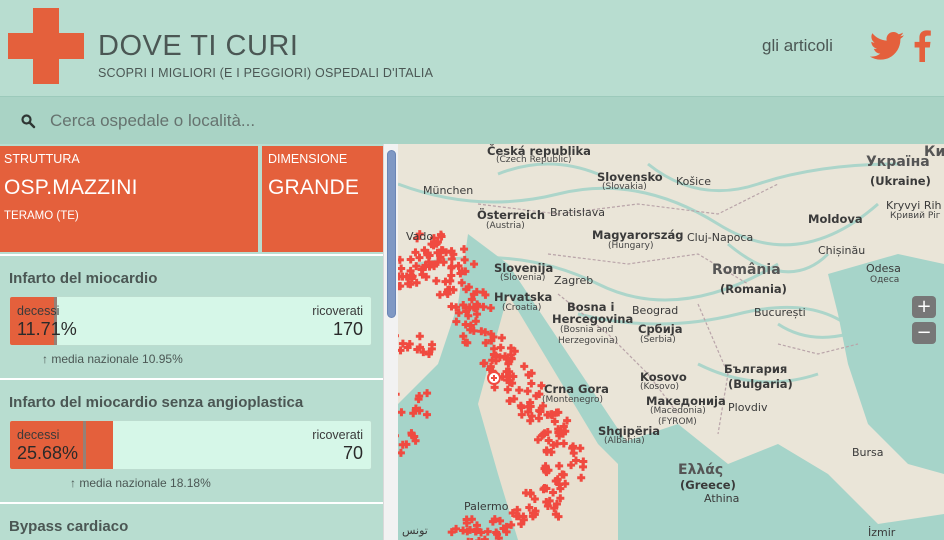 The width and height of the screenshot is (944, 540). Describe the element at coordinates (112, 359) in the screenshot. I see `national-average-note: ↑ media nazionale 10.95%` at that location.